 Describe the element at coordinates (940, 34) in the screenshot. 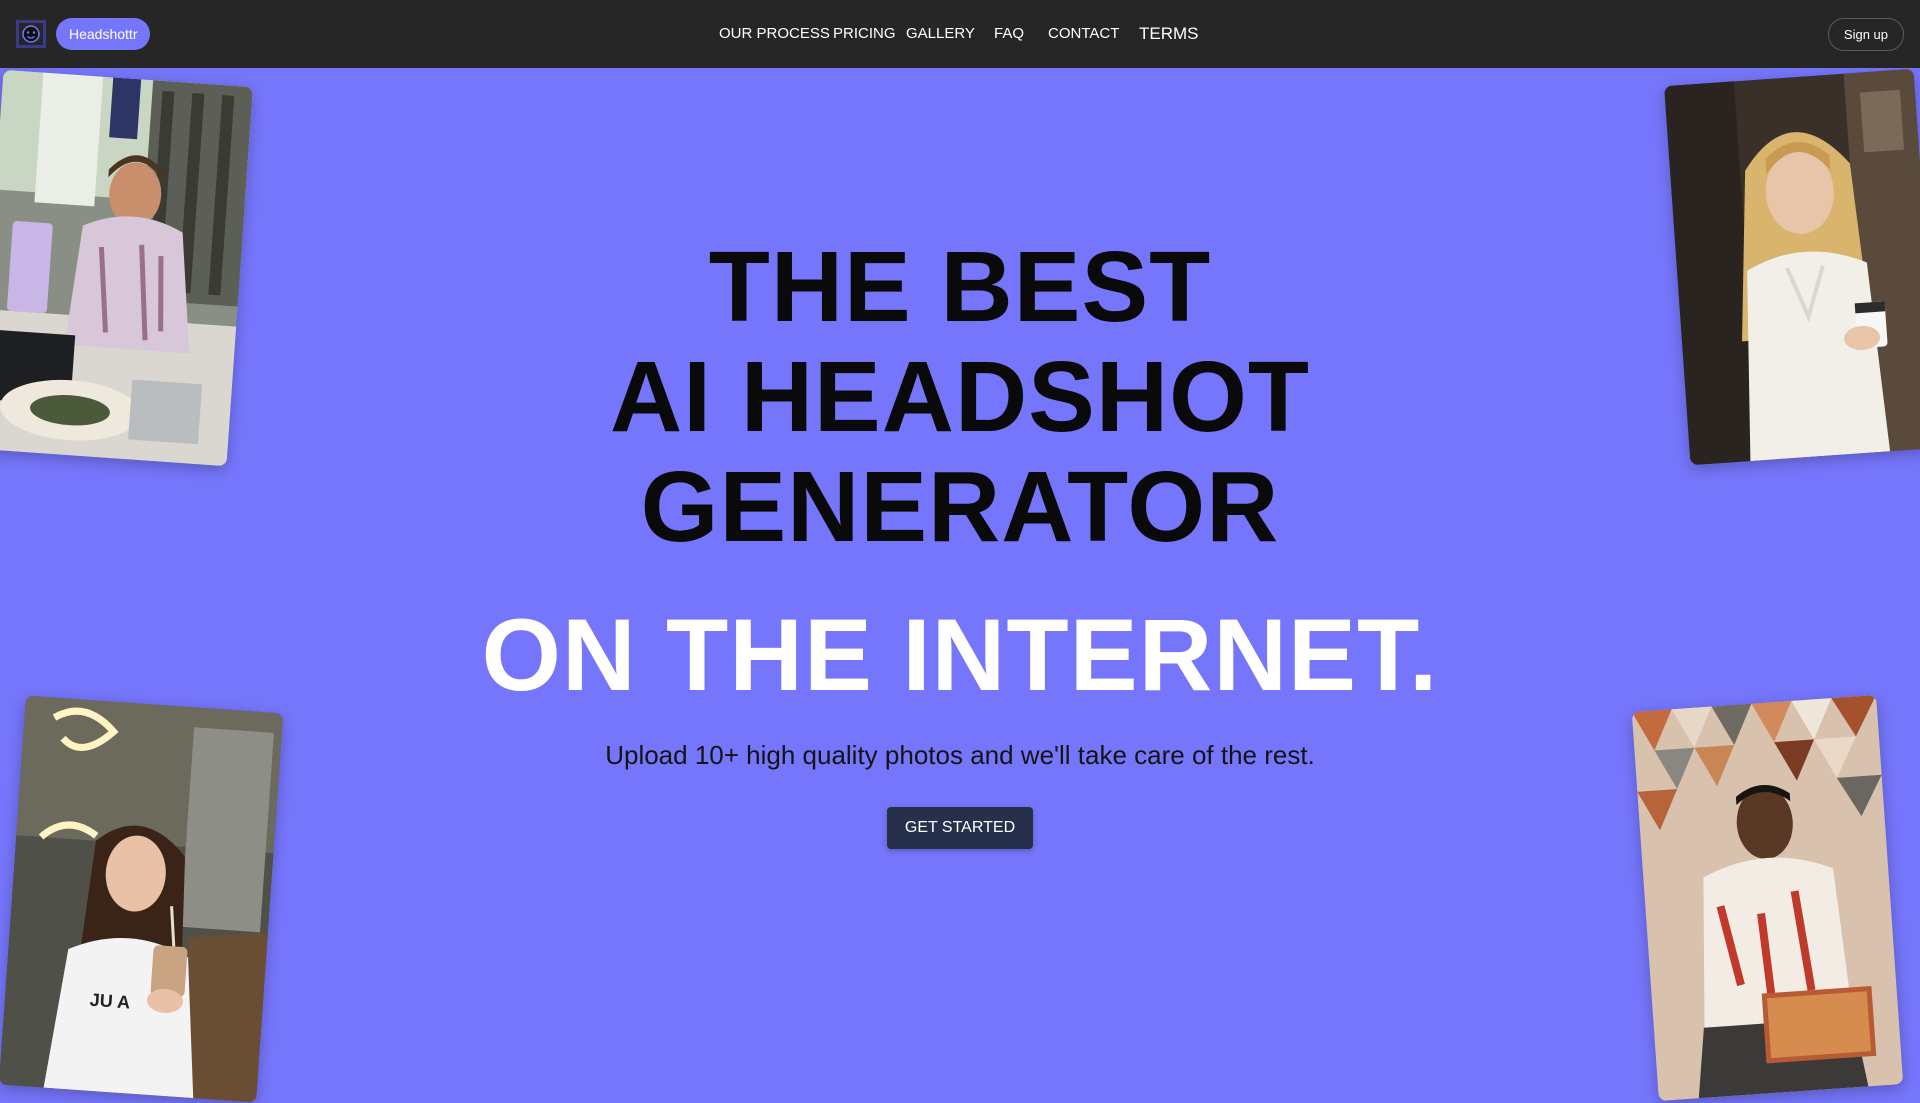

I see `nav-gallery: GALLERY` at that location.